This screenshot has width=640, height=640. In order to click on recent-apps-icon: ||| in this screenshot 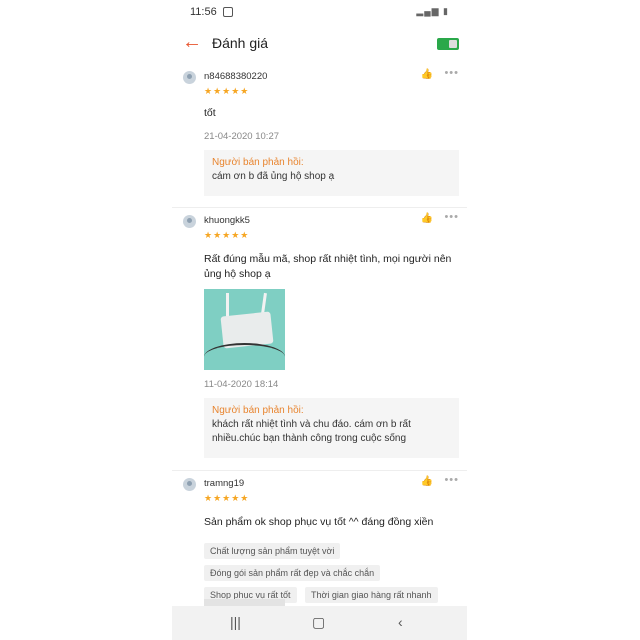, I will do `click(235, 622)`.